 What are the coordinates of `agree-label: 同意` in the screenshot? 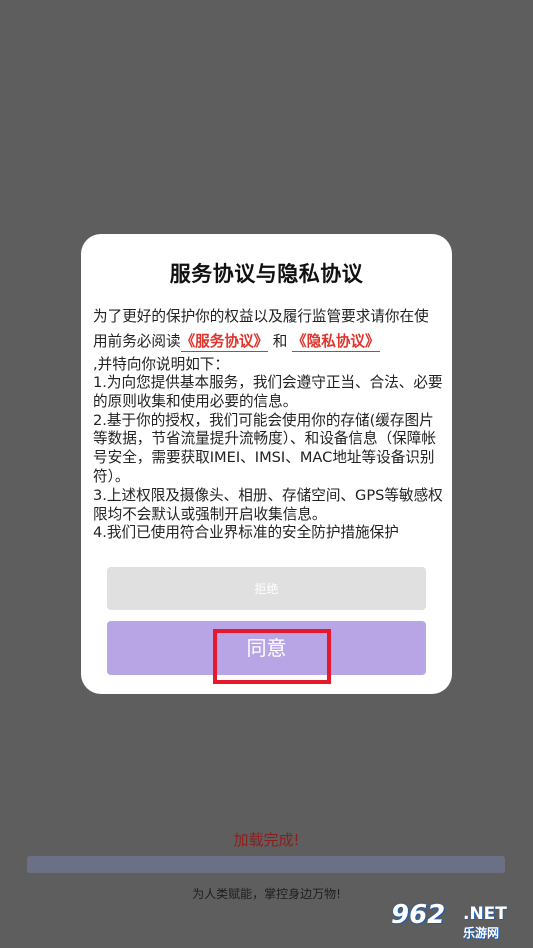 It's located at (266, 647).